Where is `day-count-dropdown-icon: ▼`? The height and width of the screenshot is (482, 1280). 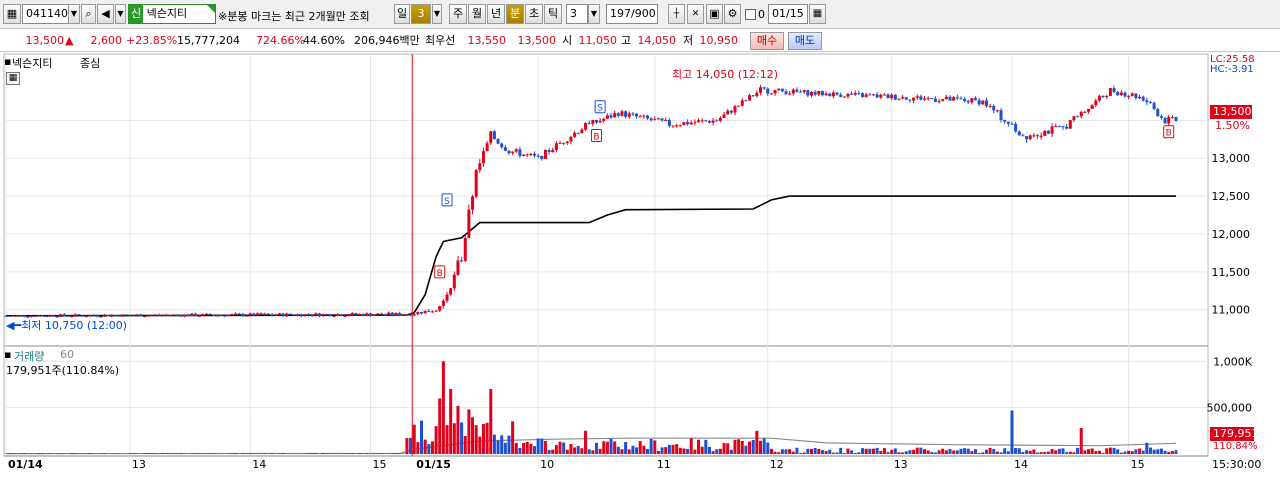 day-count-dropdown-icon: ▼ is located at coordinates (437, 14).